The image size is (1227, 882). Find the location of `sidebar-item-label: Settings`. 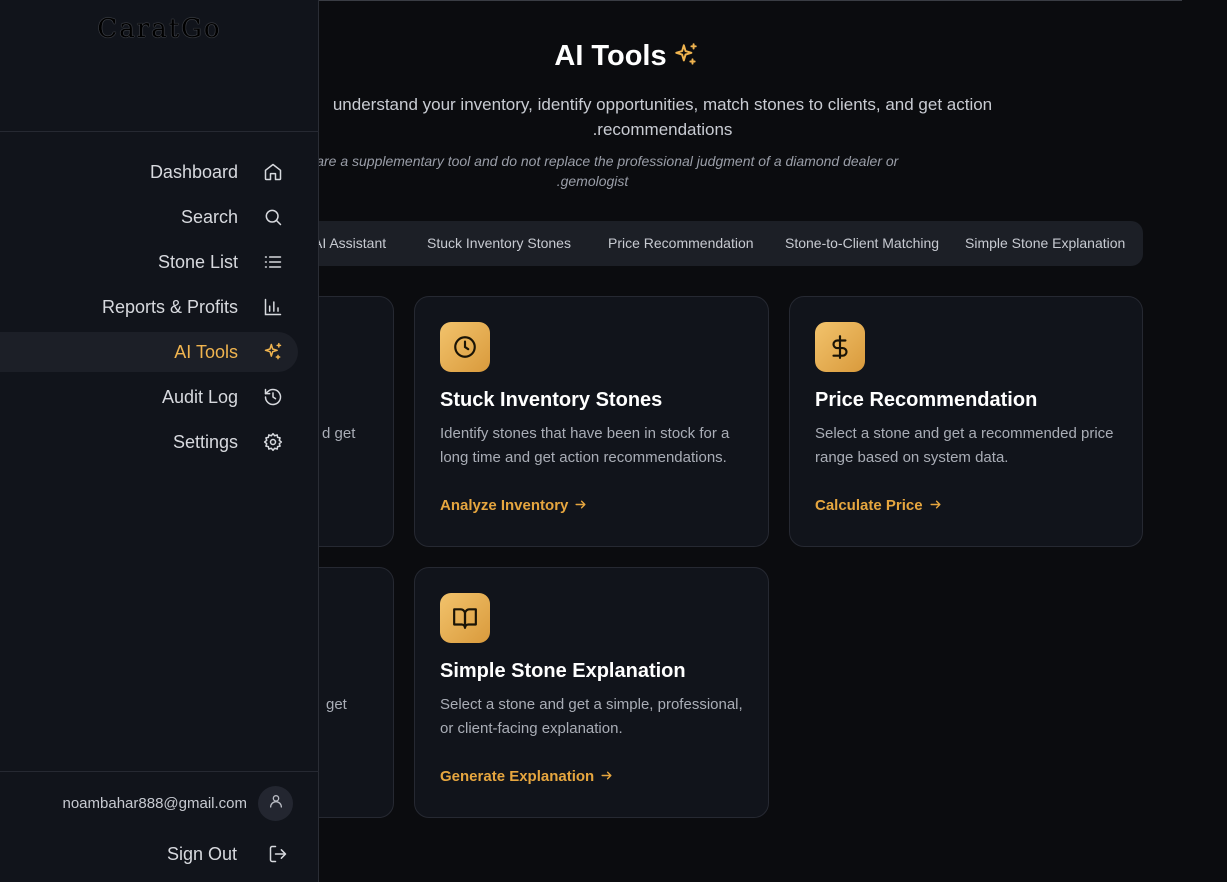

sidebar-item-label: Settings is located at coordinates (205, 442).